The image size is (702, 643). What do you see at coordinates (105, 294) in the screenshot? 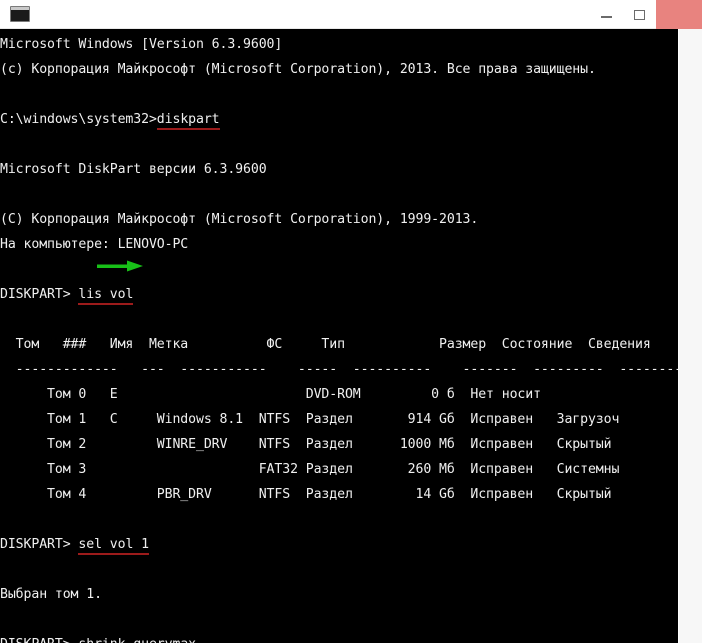
I see `highlighted-command: lis vol` at bounding box center [105, 294].